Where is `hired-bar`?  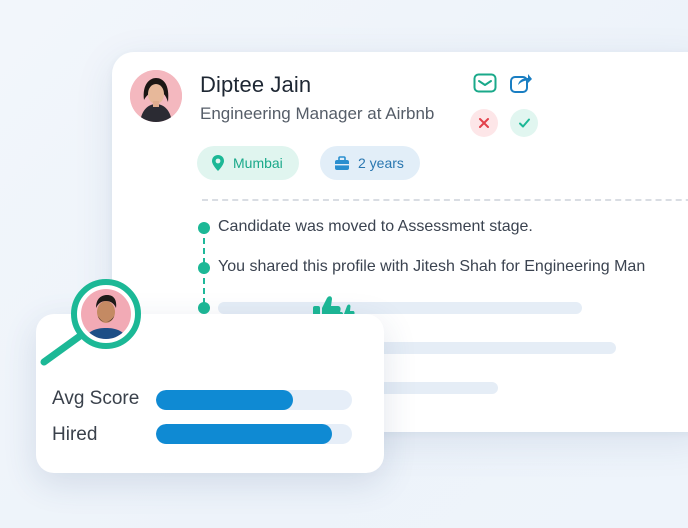
hired-bar is located at coordinates (254, 434).